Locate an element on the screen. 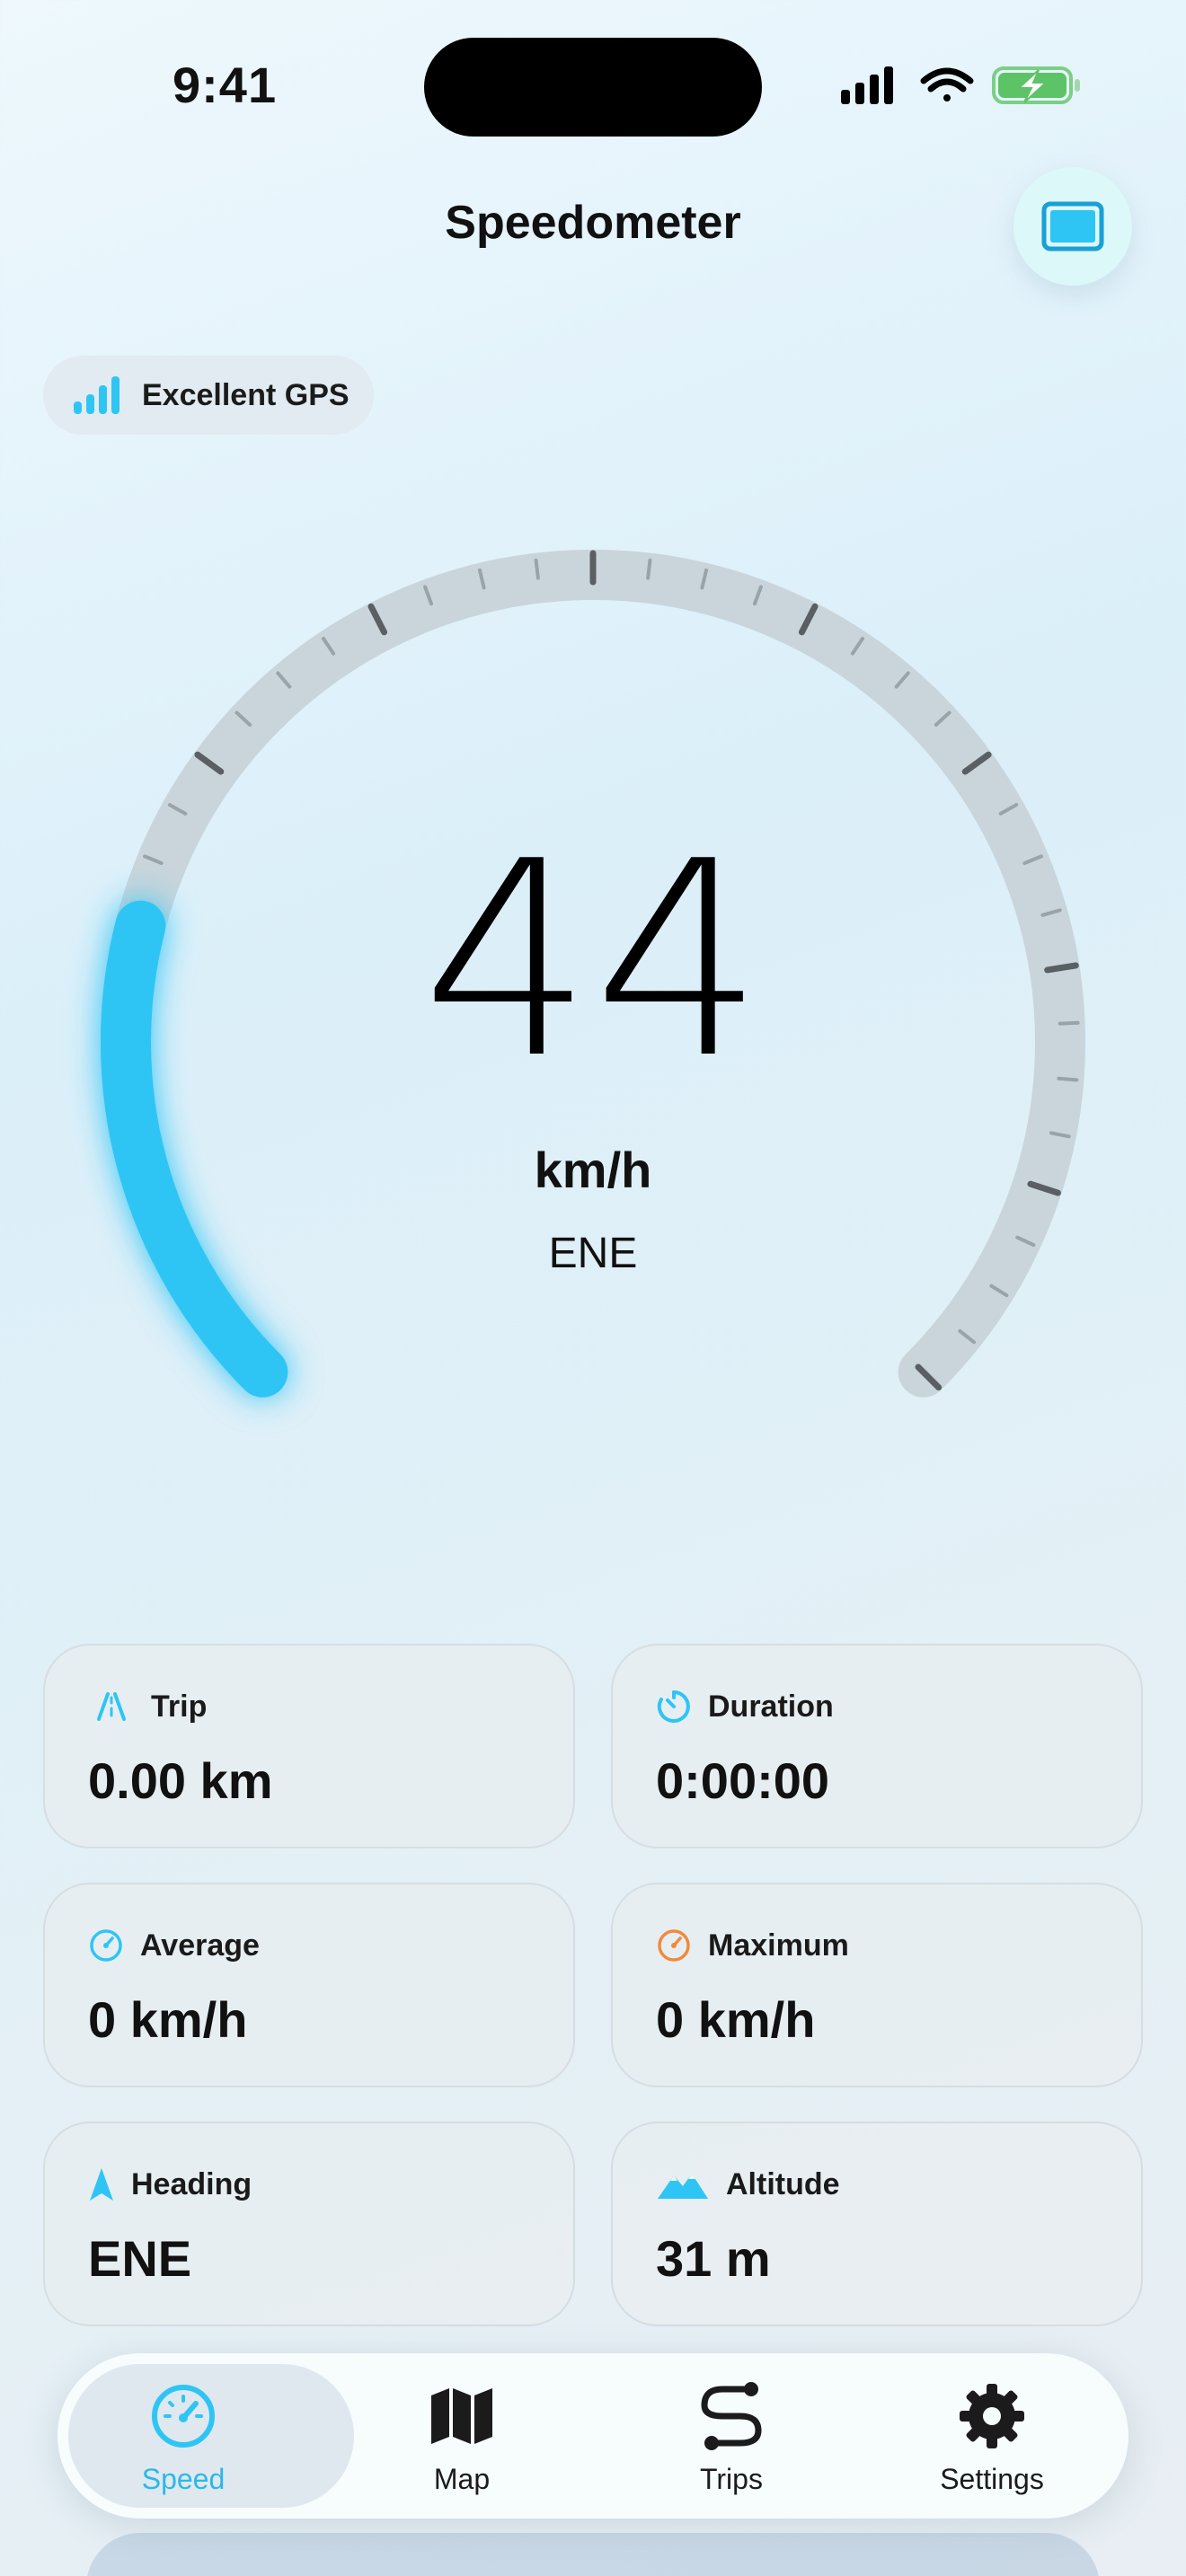 This screenshot has height=2576, width=1186. speedometer-icon is located at coordinates (183, 2416).